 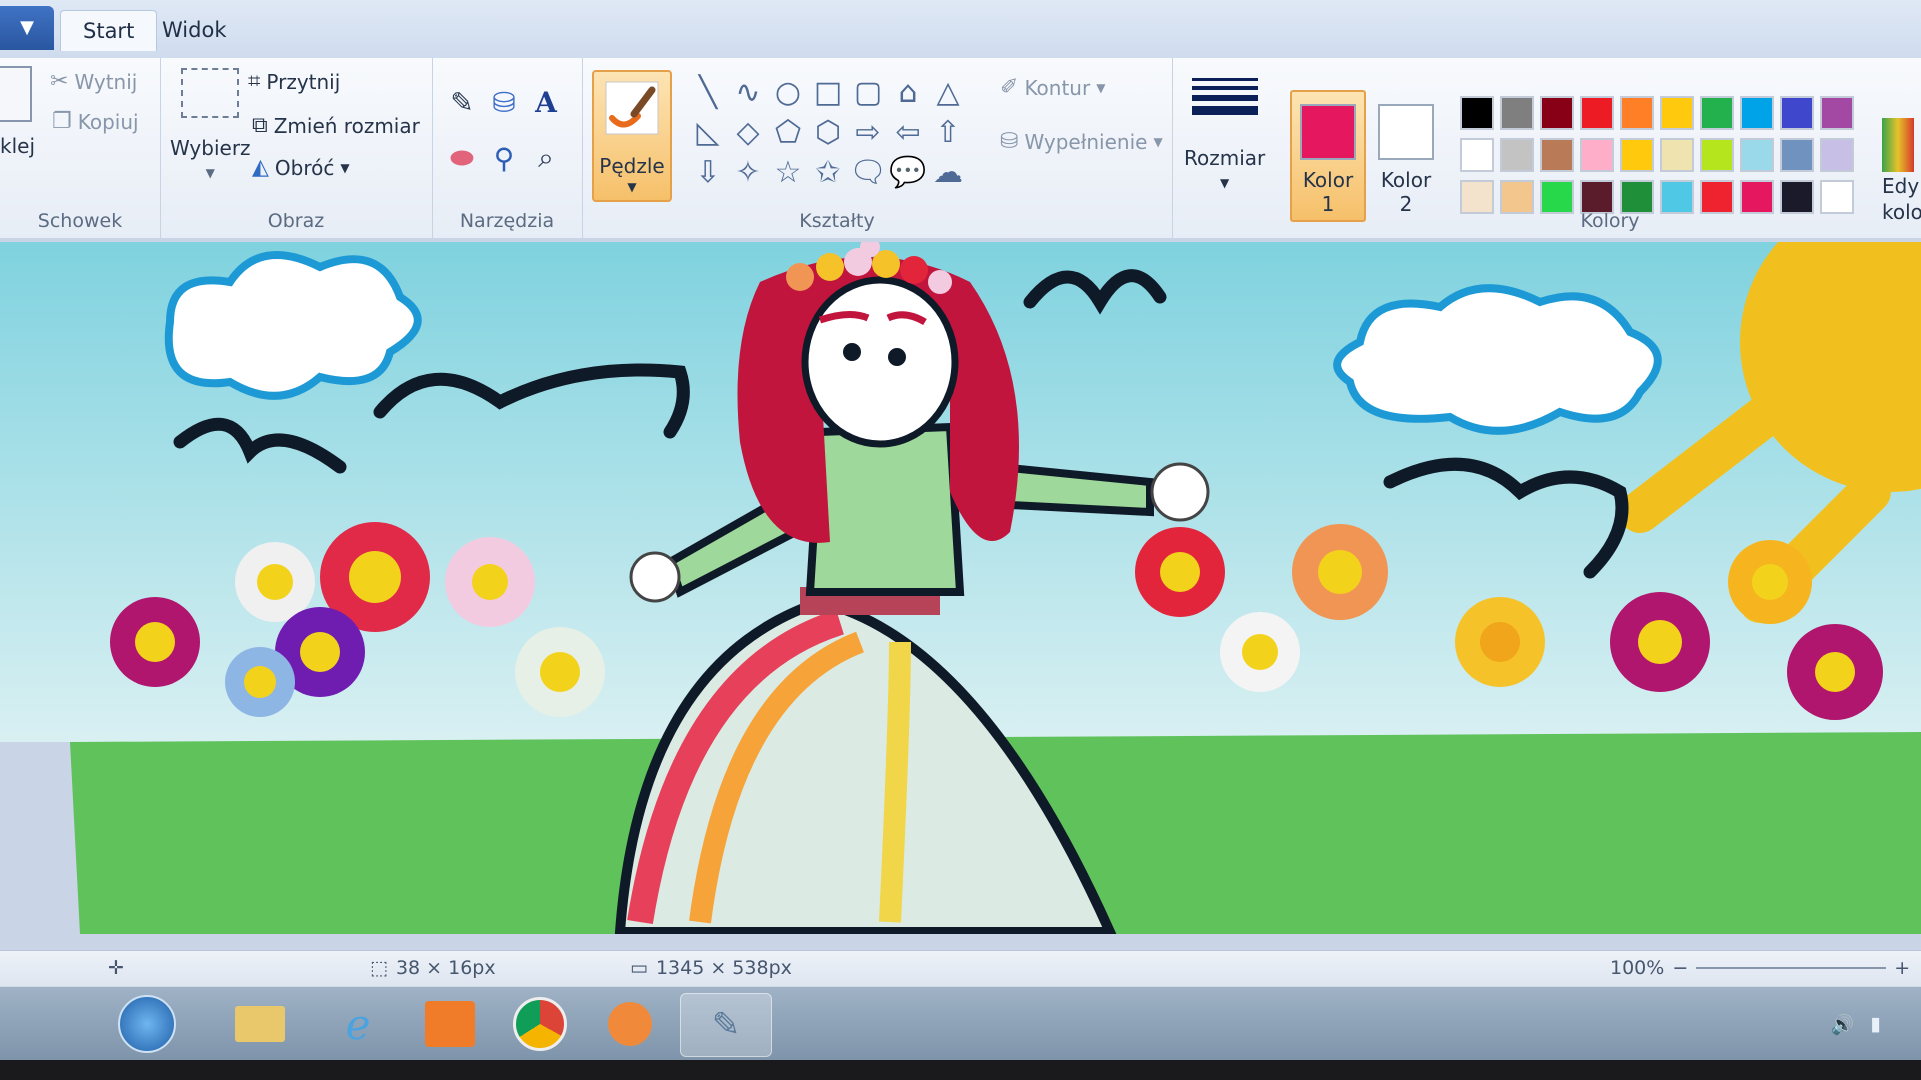 I want to click on color2-button: Kolor 2, so click(x=1406, y=156).